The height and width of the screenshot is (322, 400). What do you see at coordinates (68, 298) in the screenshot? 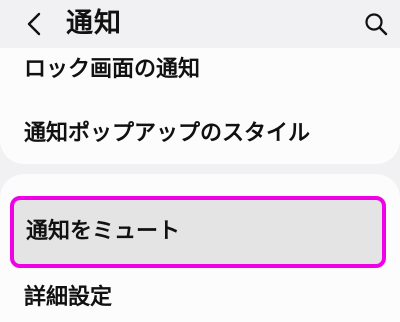
I see `advanced-settings-item: 詳細設定` at bounding box center [68, 298].